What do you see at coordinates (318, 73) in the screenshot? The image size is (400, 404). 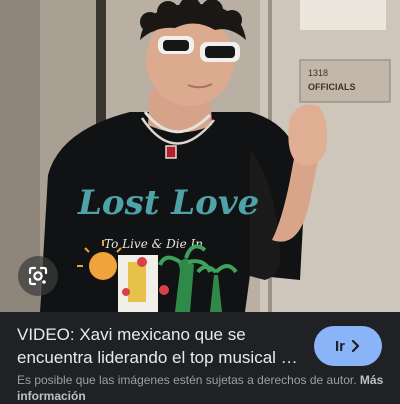 I see `svg-text: 1318` at bounding box center [318, 73].